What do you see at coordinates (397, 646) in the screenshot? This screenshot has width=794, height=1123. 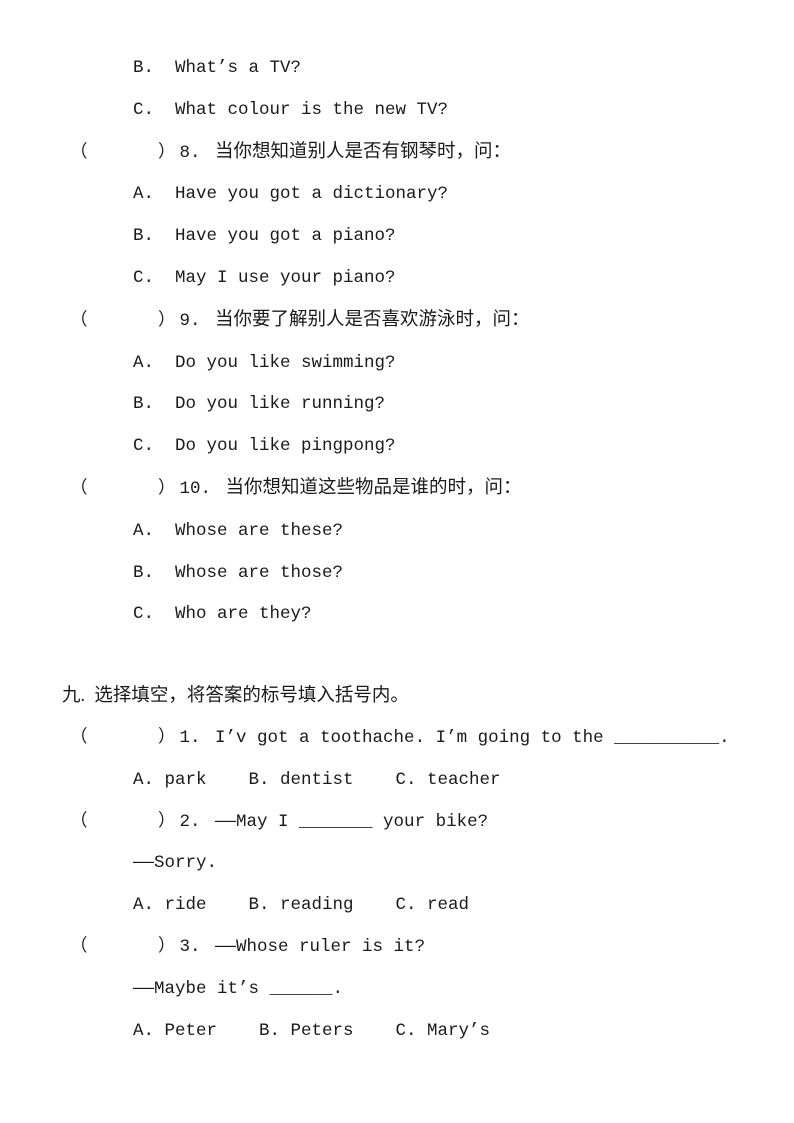 I see `vertical-spacer` at bounding box center [397, 646].